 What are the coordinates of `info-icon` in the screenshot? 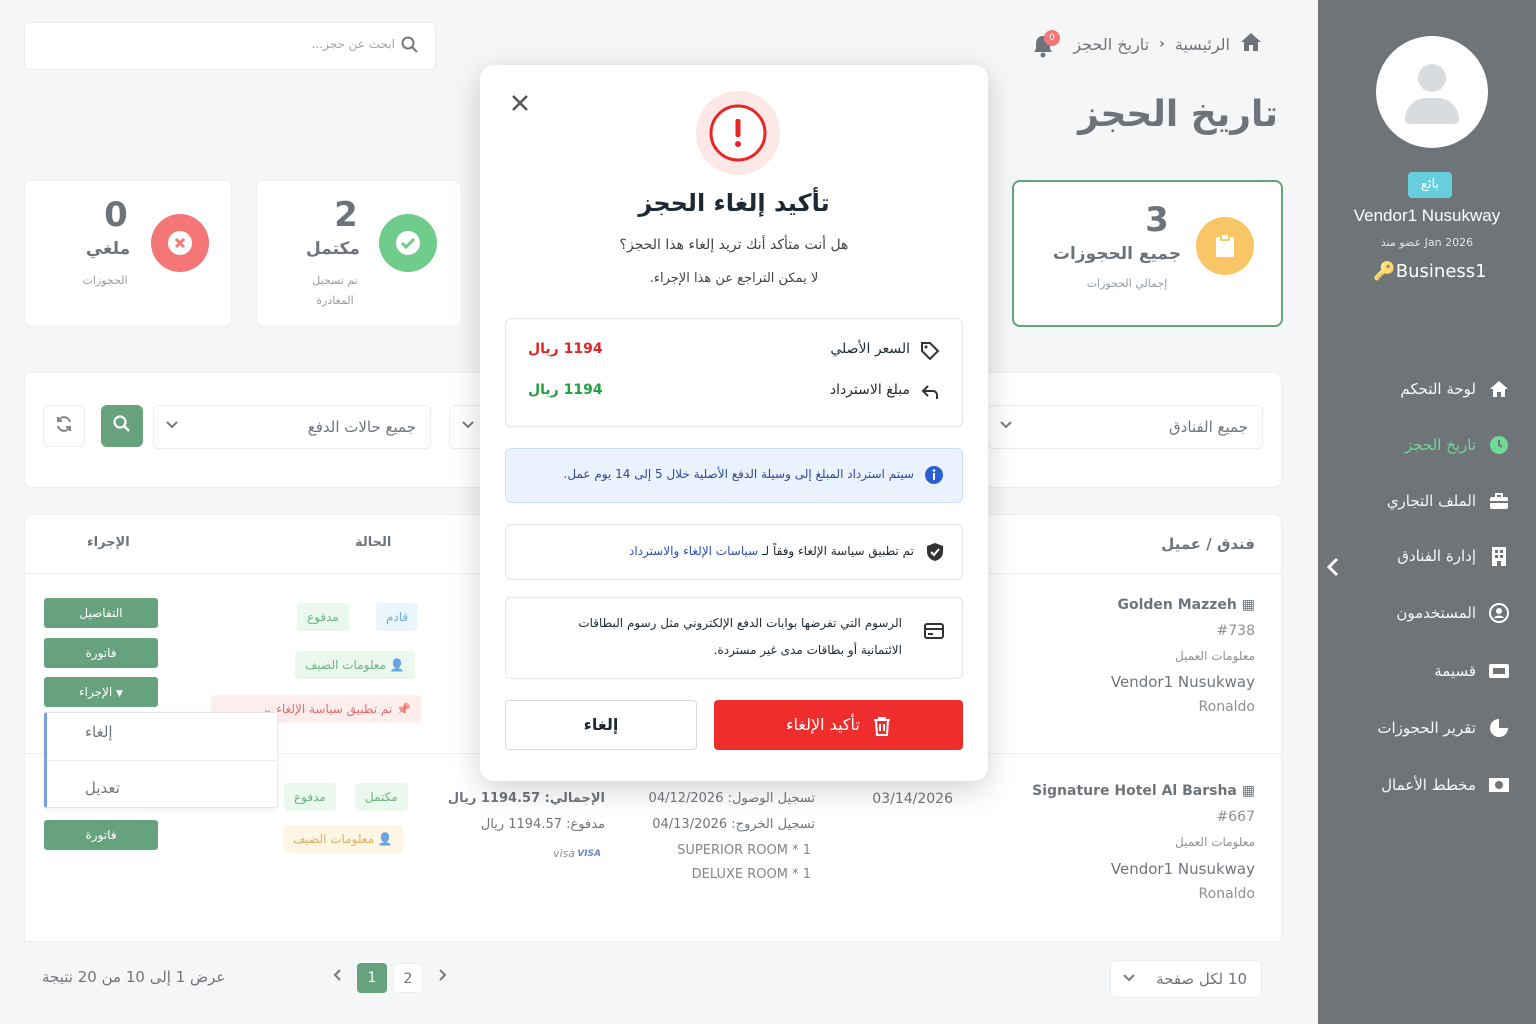 It's located at (934, 477).